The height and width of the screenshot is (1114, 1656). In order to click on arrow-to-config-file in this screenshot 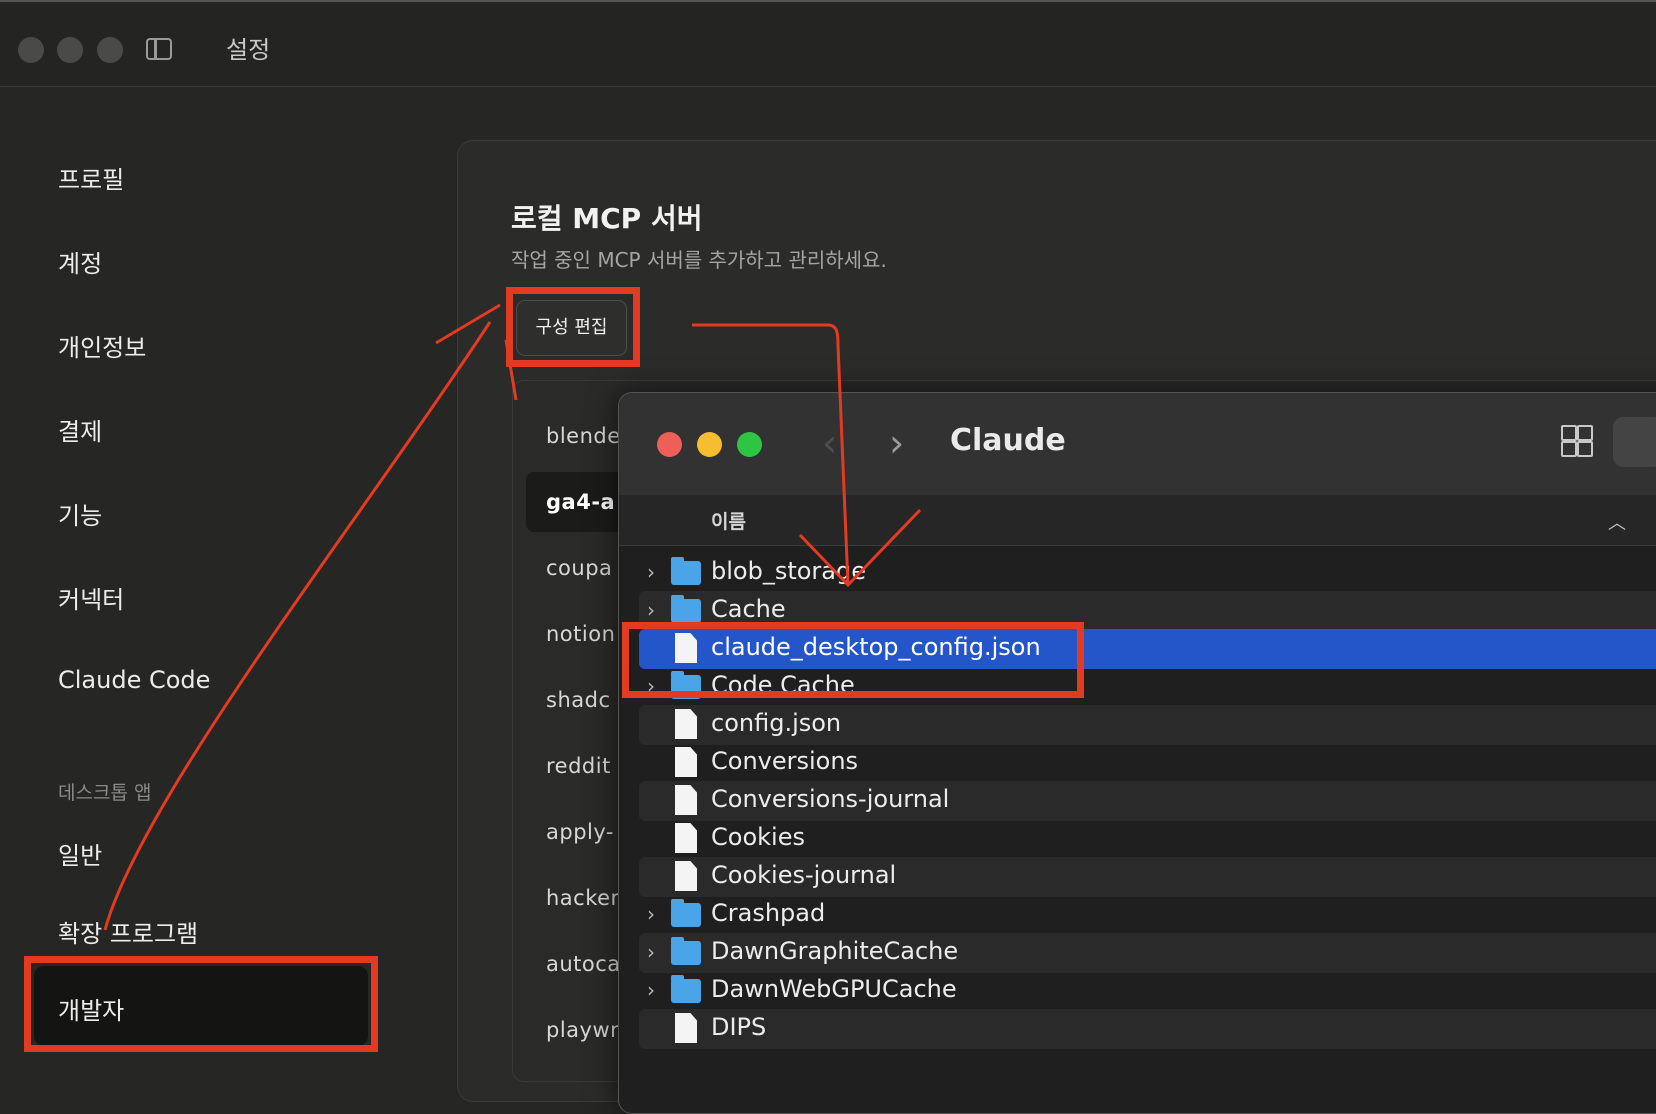, I will do `click(771, 454)`.